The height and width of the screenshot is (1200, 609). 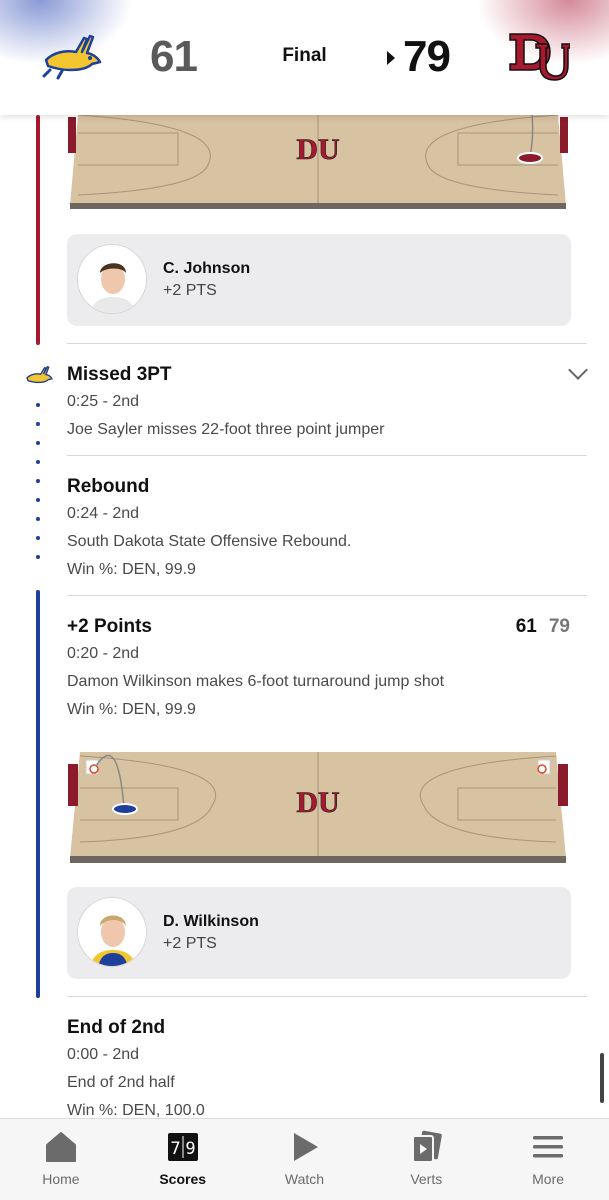 I want to click on play-time: 0:00 - 2nd, so click(x=103, y=1054).